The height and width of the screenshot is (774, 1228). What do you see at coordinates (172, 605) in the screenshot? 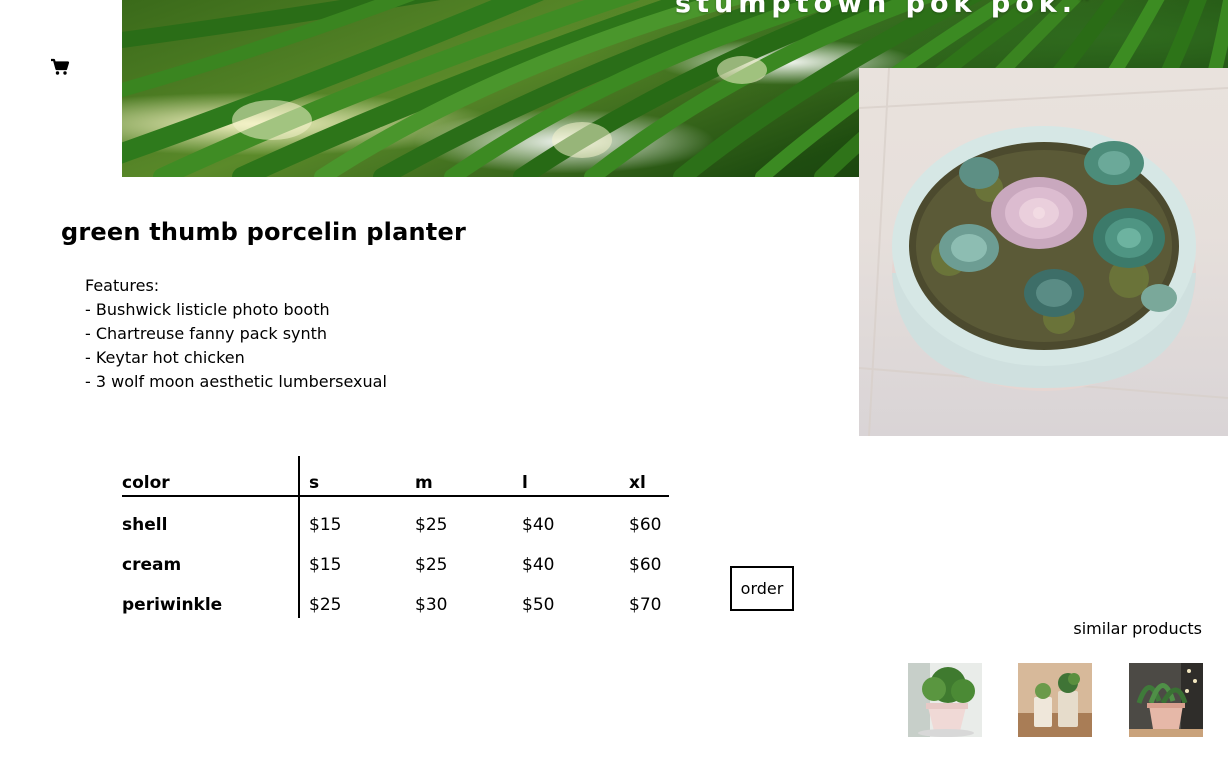
I see `table-row-color: periwinkle` at bounding box center [172, 605].